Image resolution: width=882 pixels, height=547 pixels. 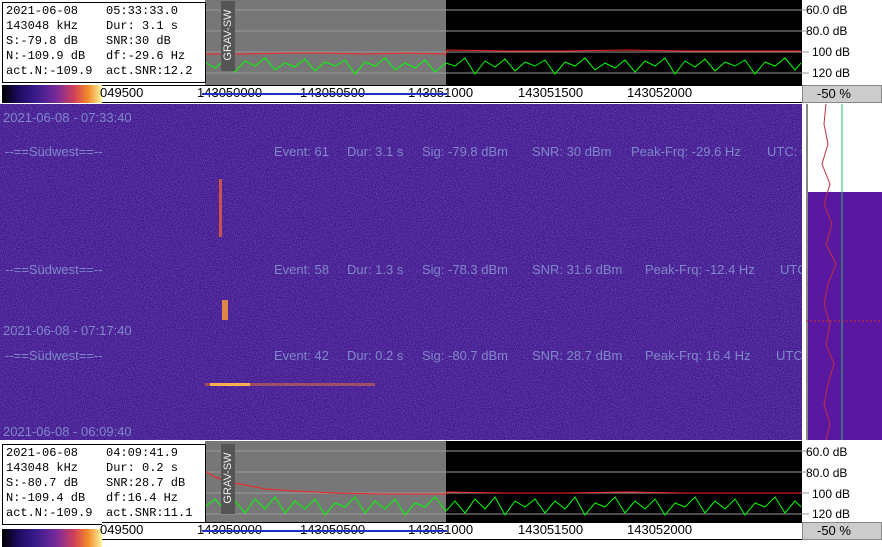 What do you see at coordinates (54, 151) in the screenshot?
I see `event-1-site: --==Südwest==--` at bounding box center [54, 151].